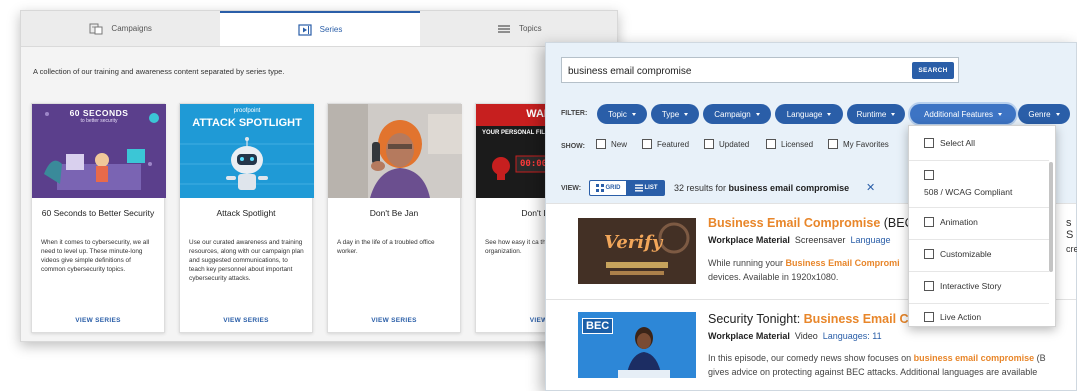  I want to click on topics-list-icon, so click(504, 29).